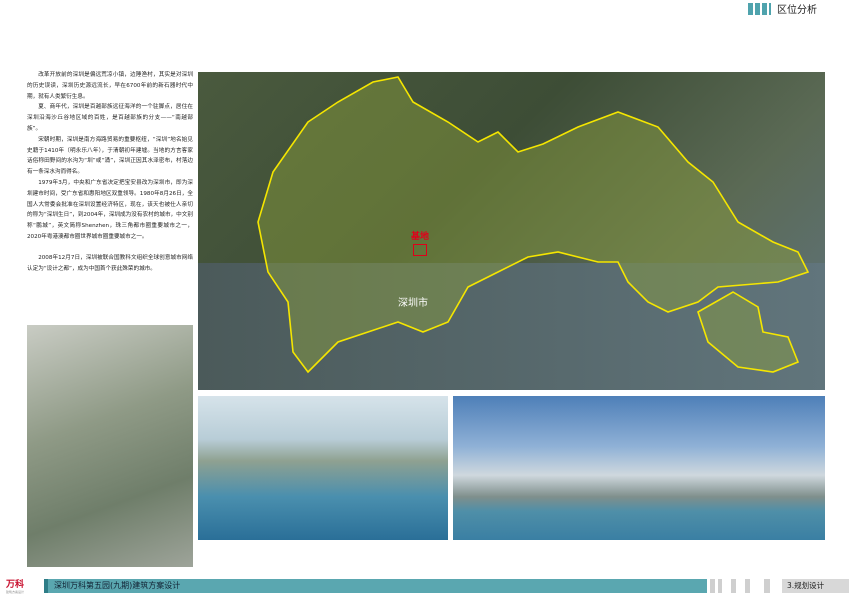  What do you see at coordinates (797, 10) in the screenshot?
I see `header-title: 区位分析` at bounding box center [797, 10].